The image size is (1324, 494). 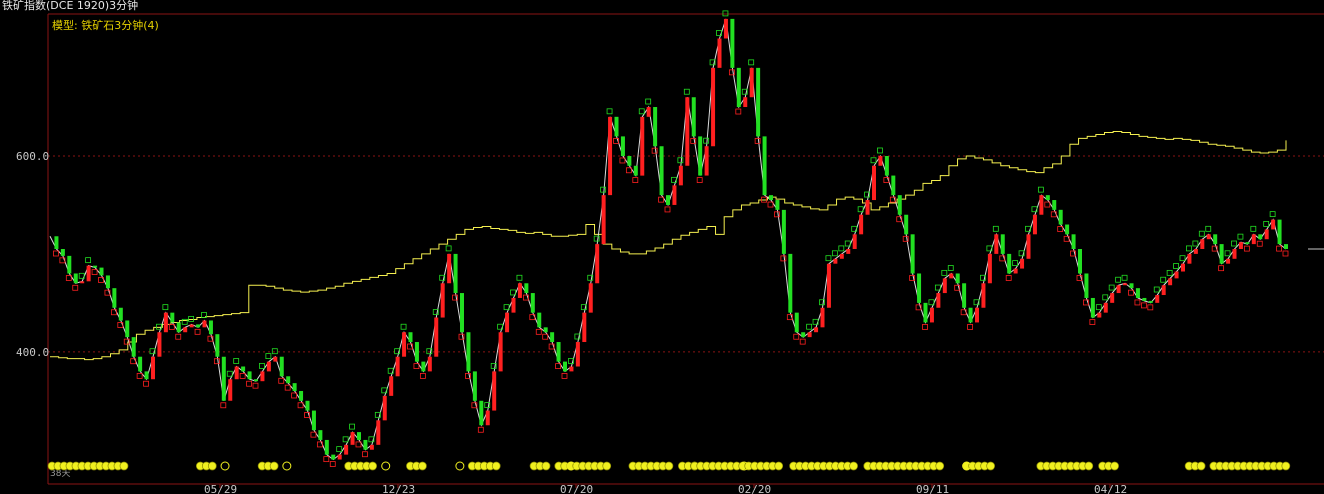 I want to click on signal-band, so click(x=669, y=466).